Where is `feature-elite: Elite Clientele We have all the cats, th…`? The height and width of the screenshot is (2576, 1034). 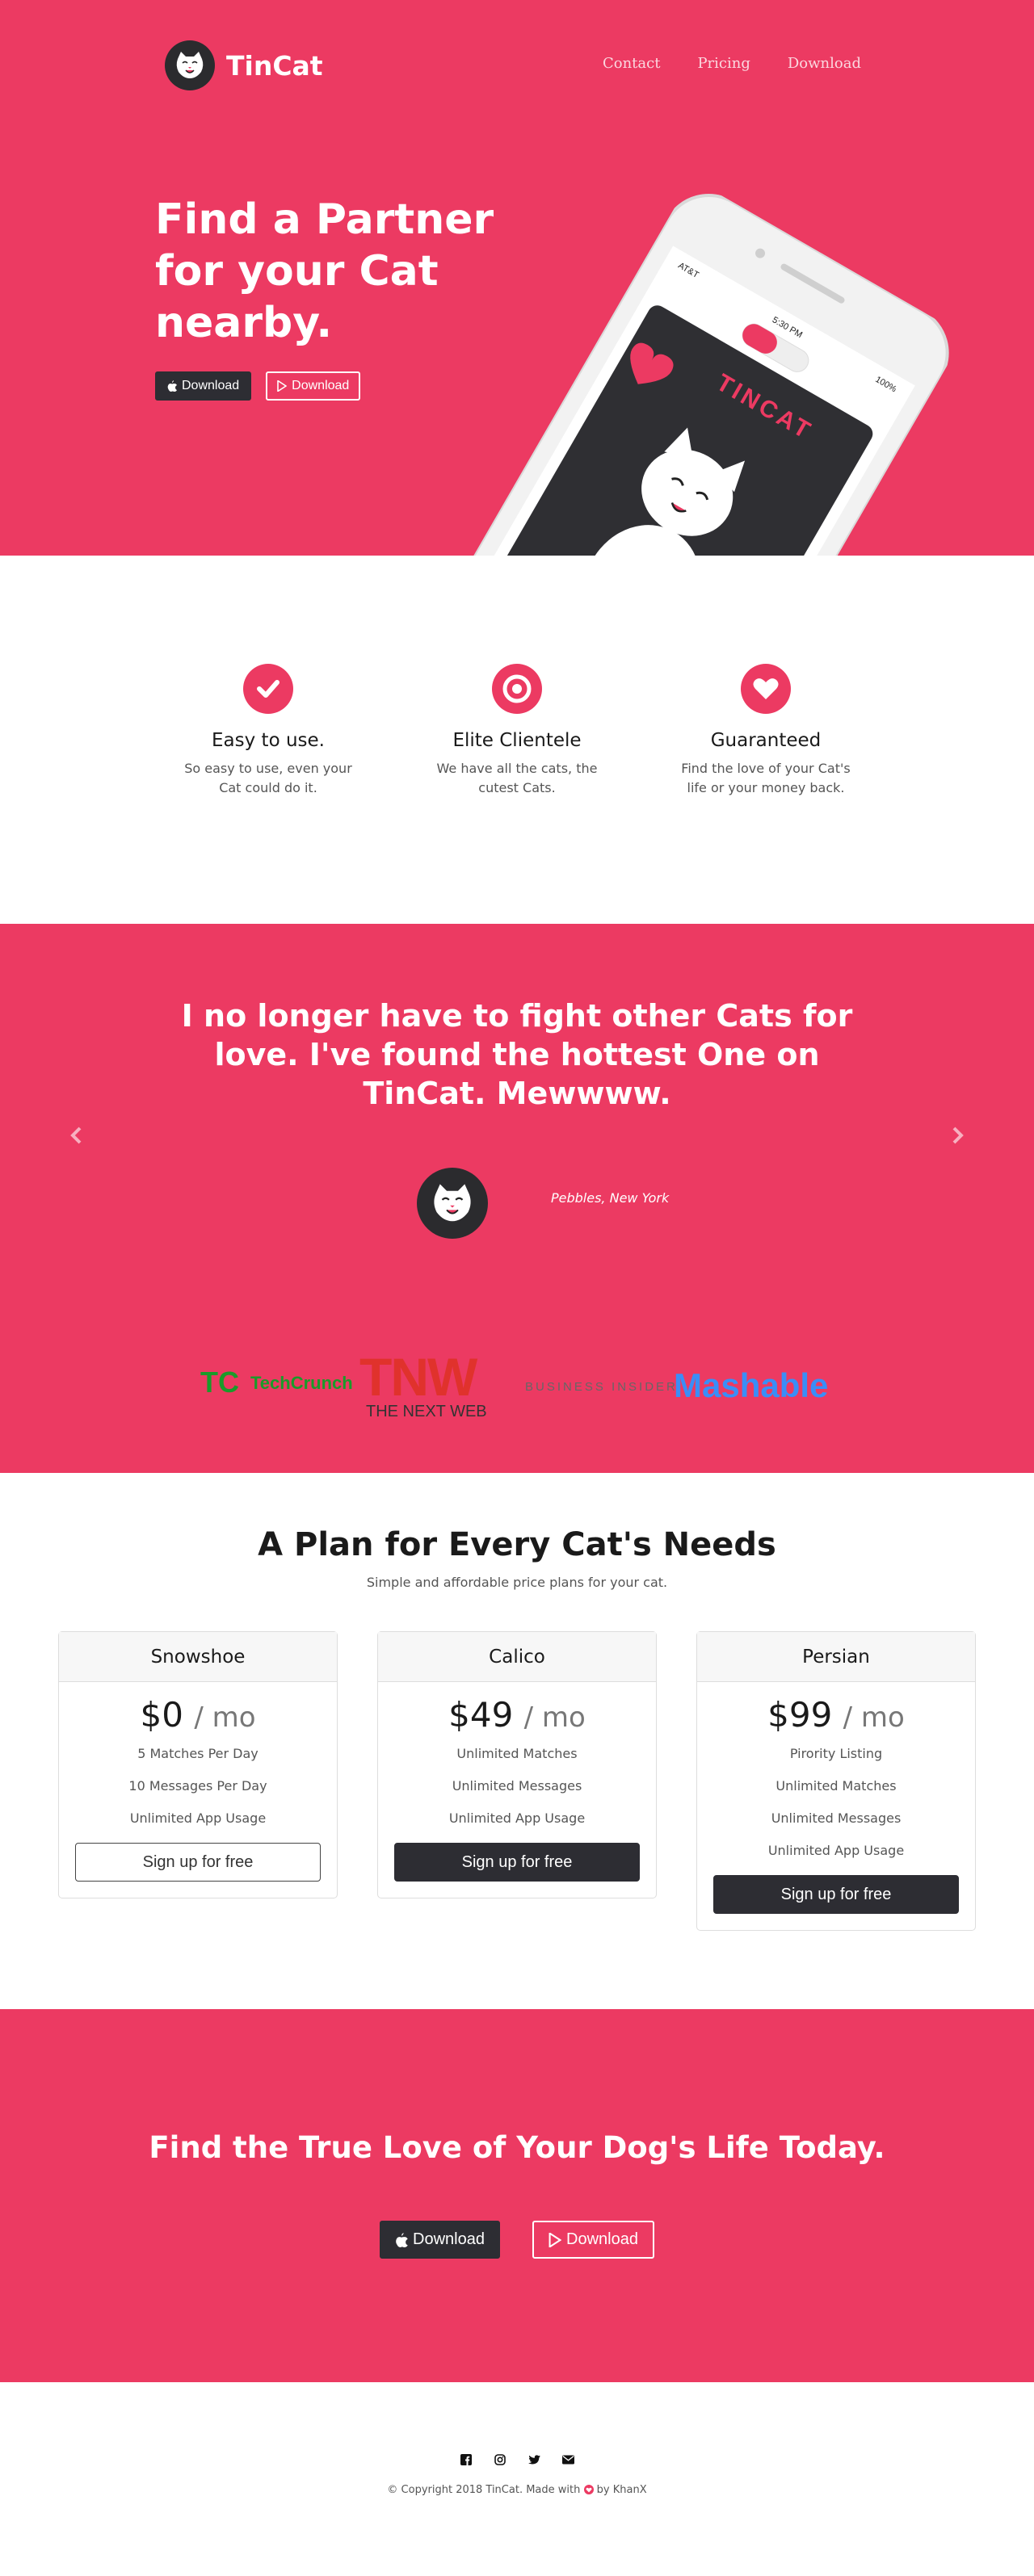 feature-elite: Elite Clientele We have all the cats, th… is located at coordinates (517, 731).